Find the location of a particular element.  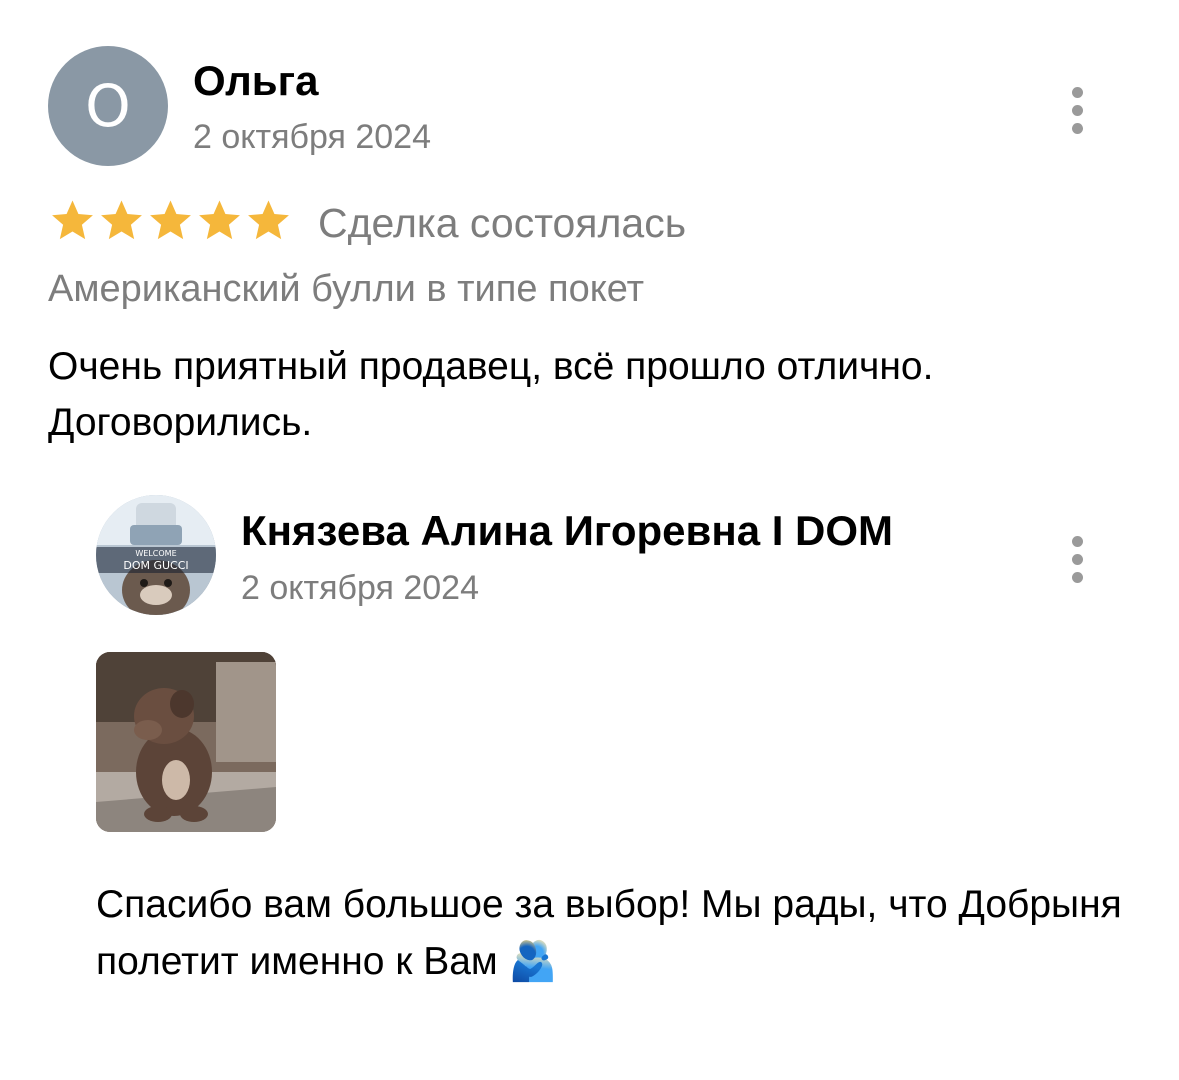

svg-text: DOM GUCCI is located at coordinates (155, 565).